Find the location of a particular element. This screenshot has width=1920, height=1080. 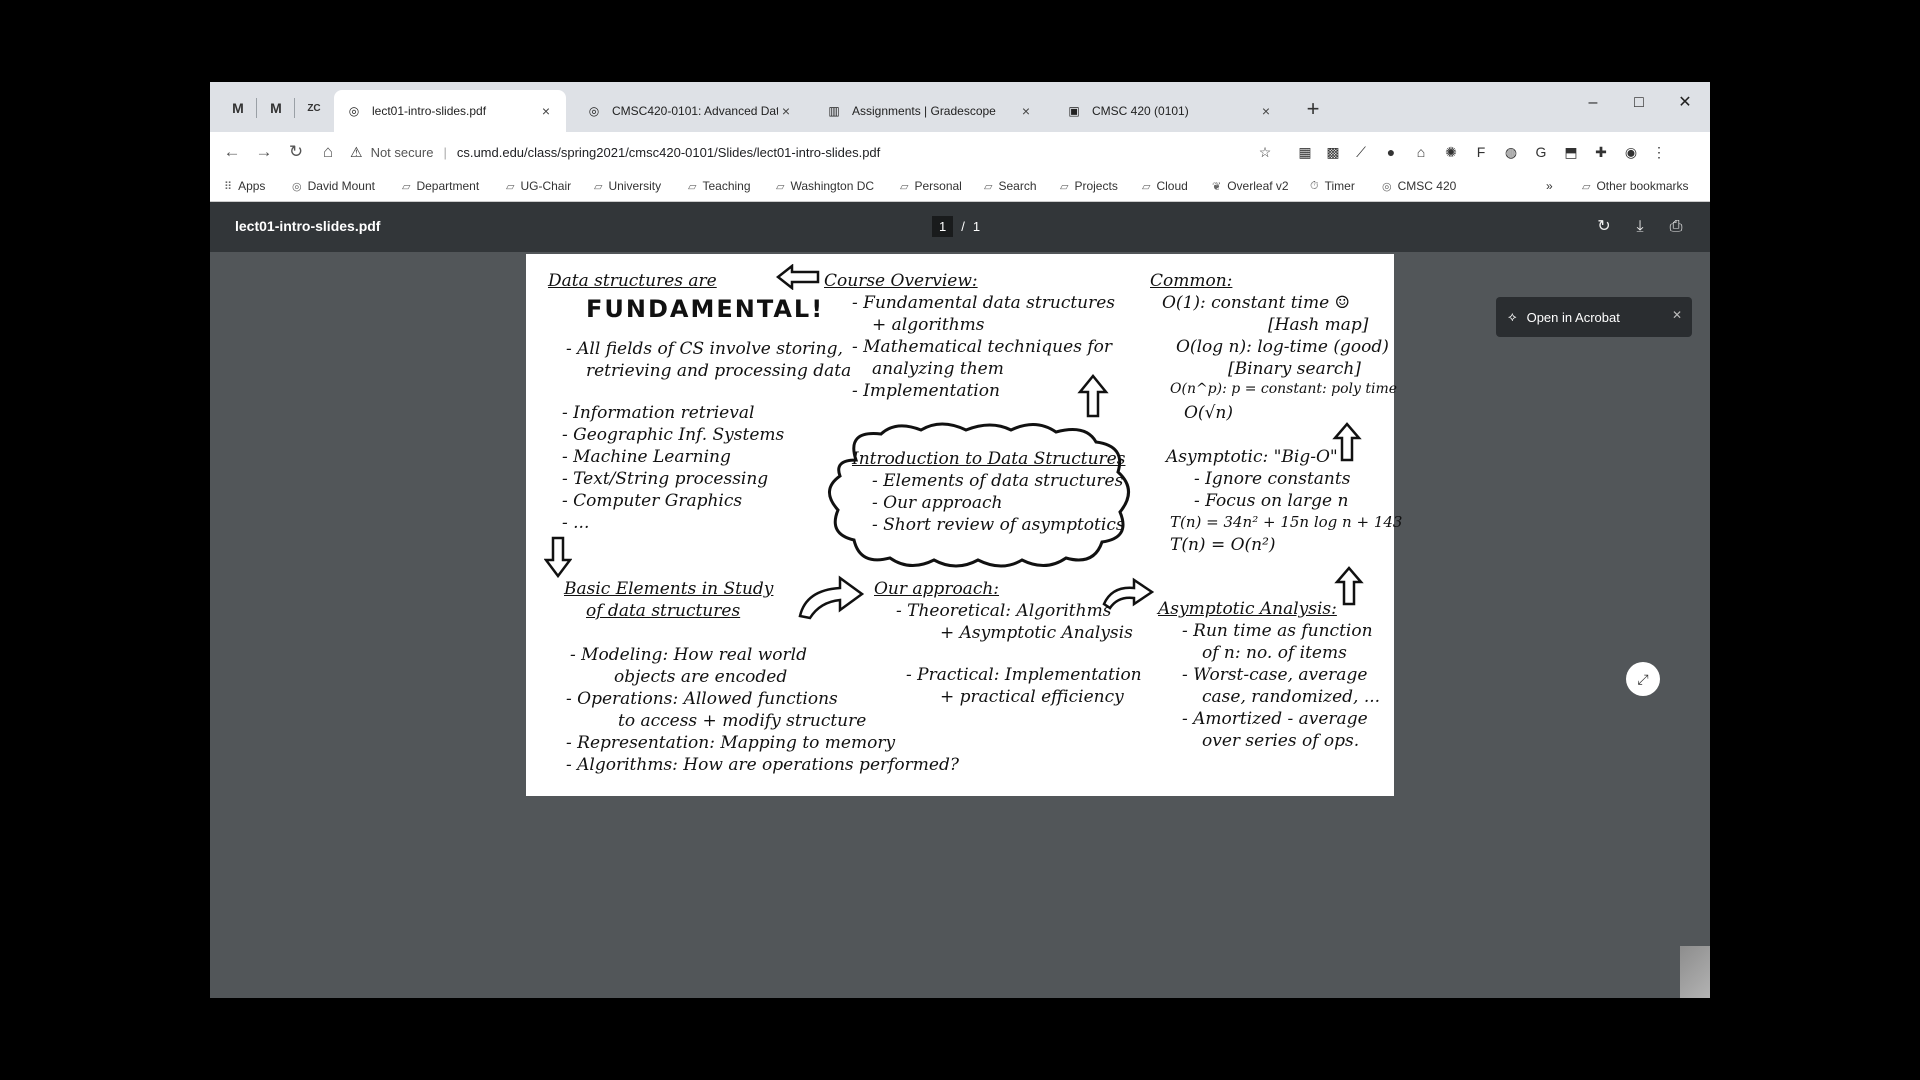

slide-text: retrieving and processing data is located at coordinates (719, 371).